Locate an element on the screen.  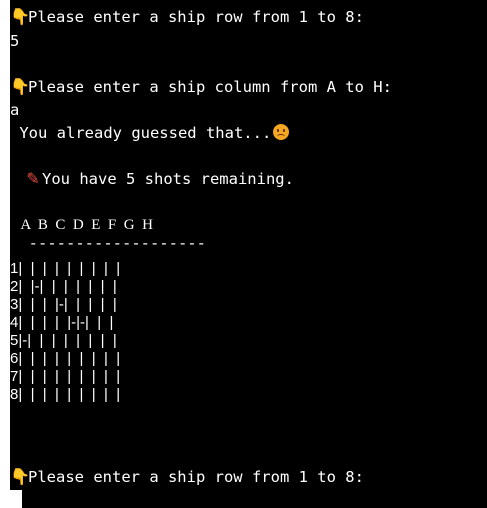
board-row: 2| |-| | | | | | | is located at coordinates (63, 286).